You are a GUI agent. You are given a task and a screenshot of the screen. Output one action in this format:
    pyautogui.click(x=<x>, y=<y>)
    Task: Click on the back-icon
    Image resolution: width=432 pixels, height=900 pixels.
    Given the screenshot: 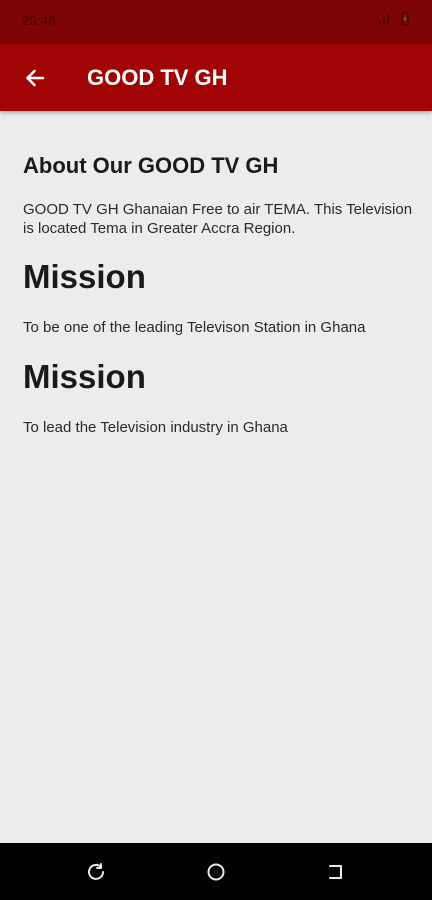 What is the action you would take?
    pyautogui.click(x=335, y=872)
    